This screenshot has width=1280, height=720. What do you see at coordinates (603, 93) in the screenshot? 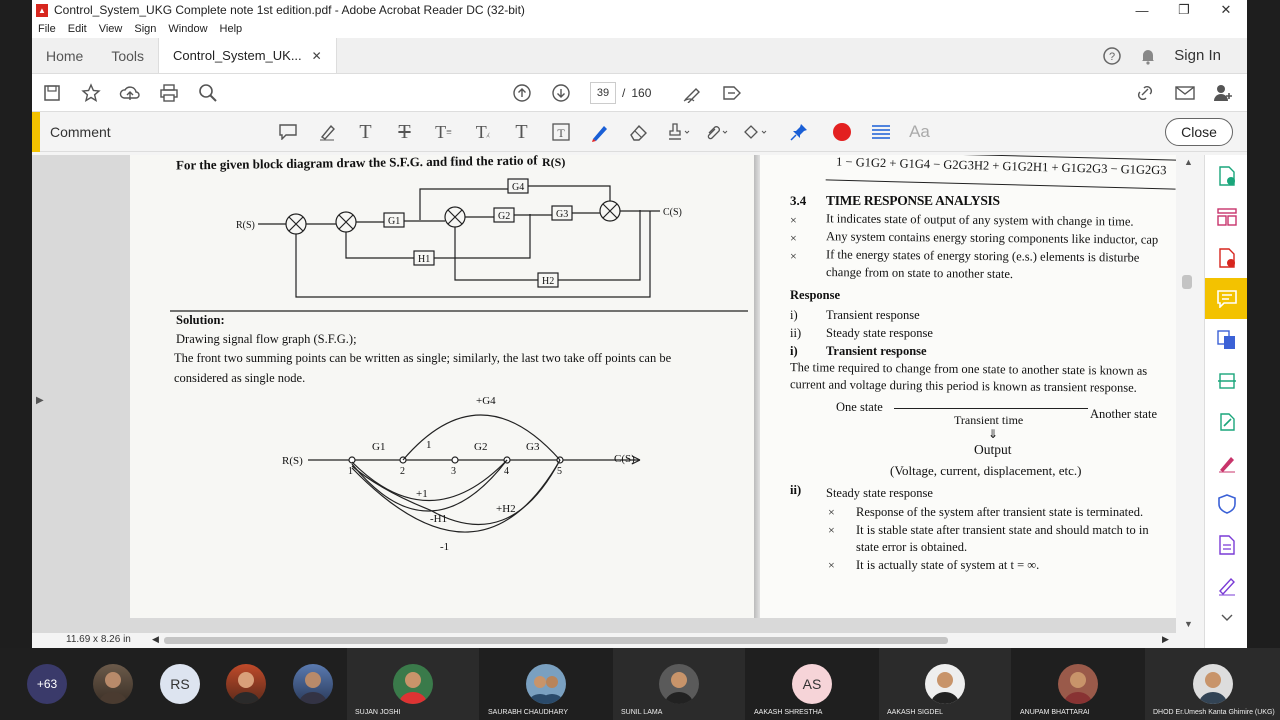
I see `page-number-input: 39` at bounding box center [603, 93].